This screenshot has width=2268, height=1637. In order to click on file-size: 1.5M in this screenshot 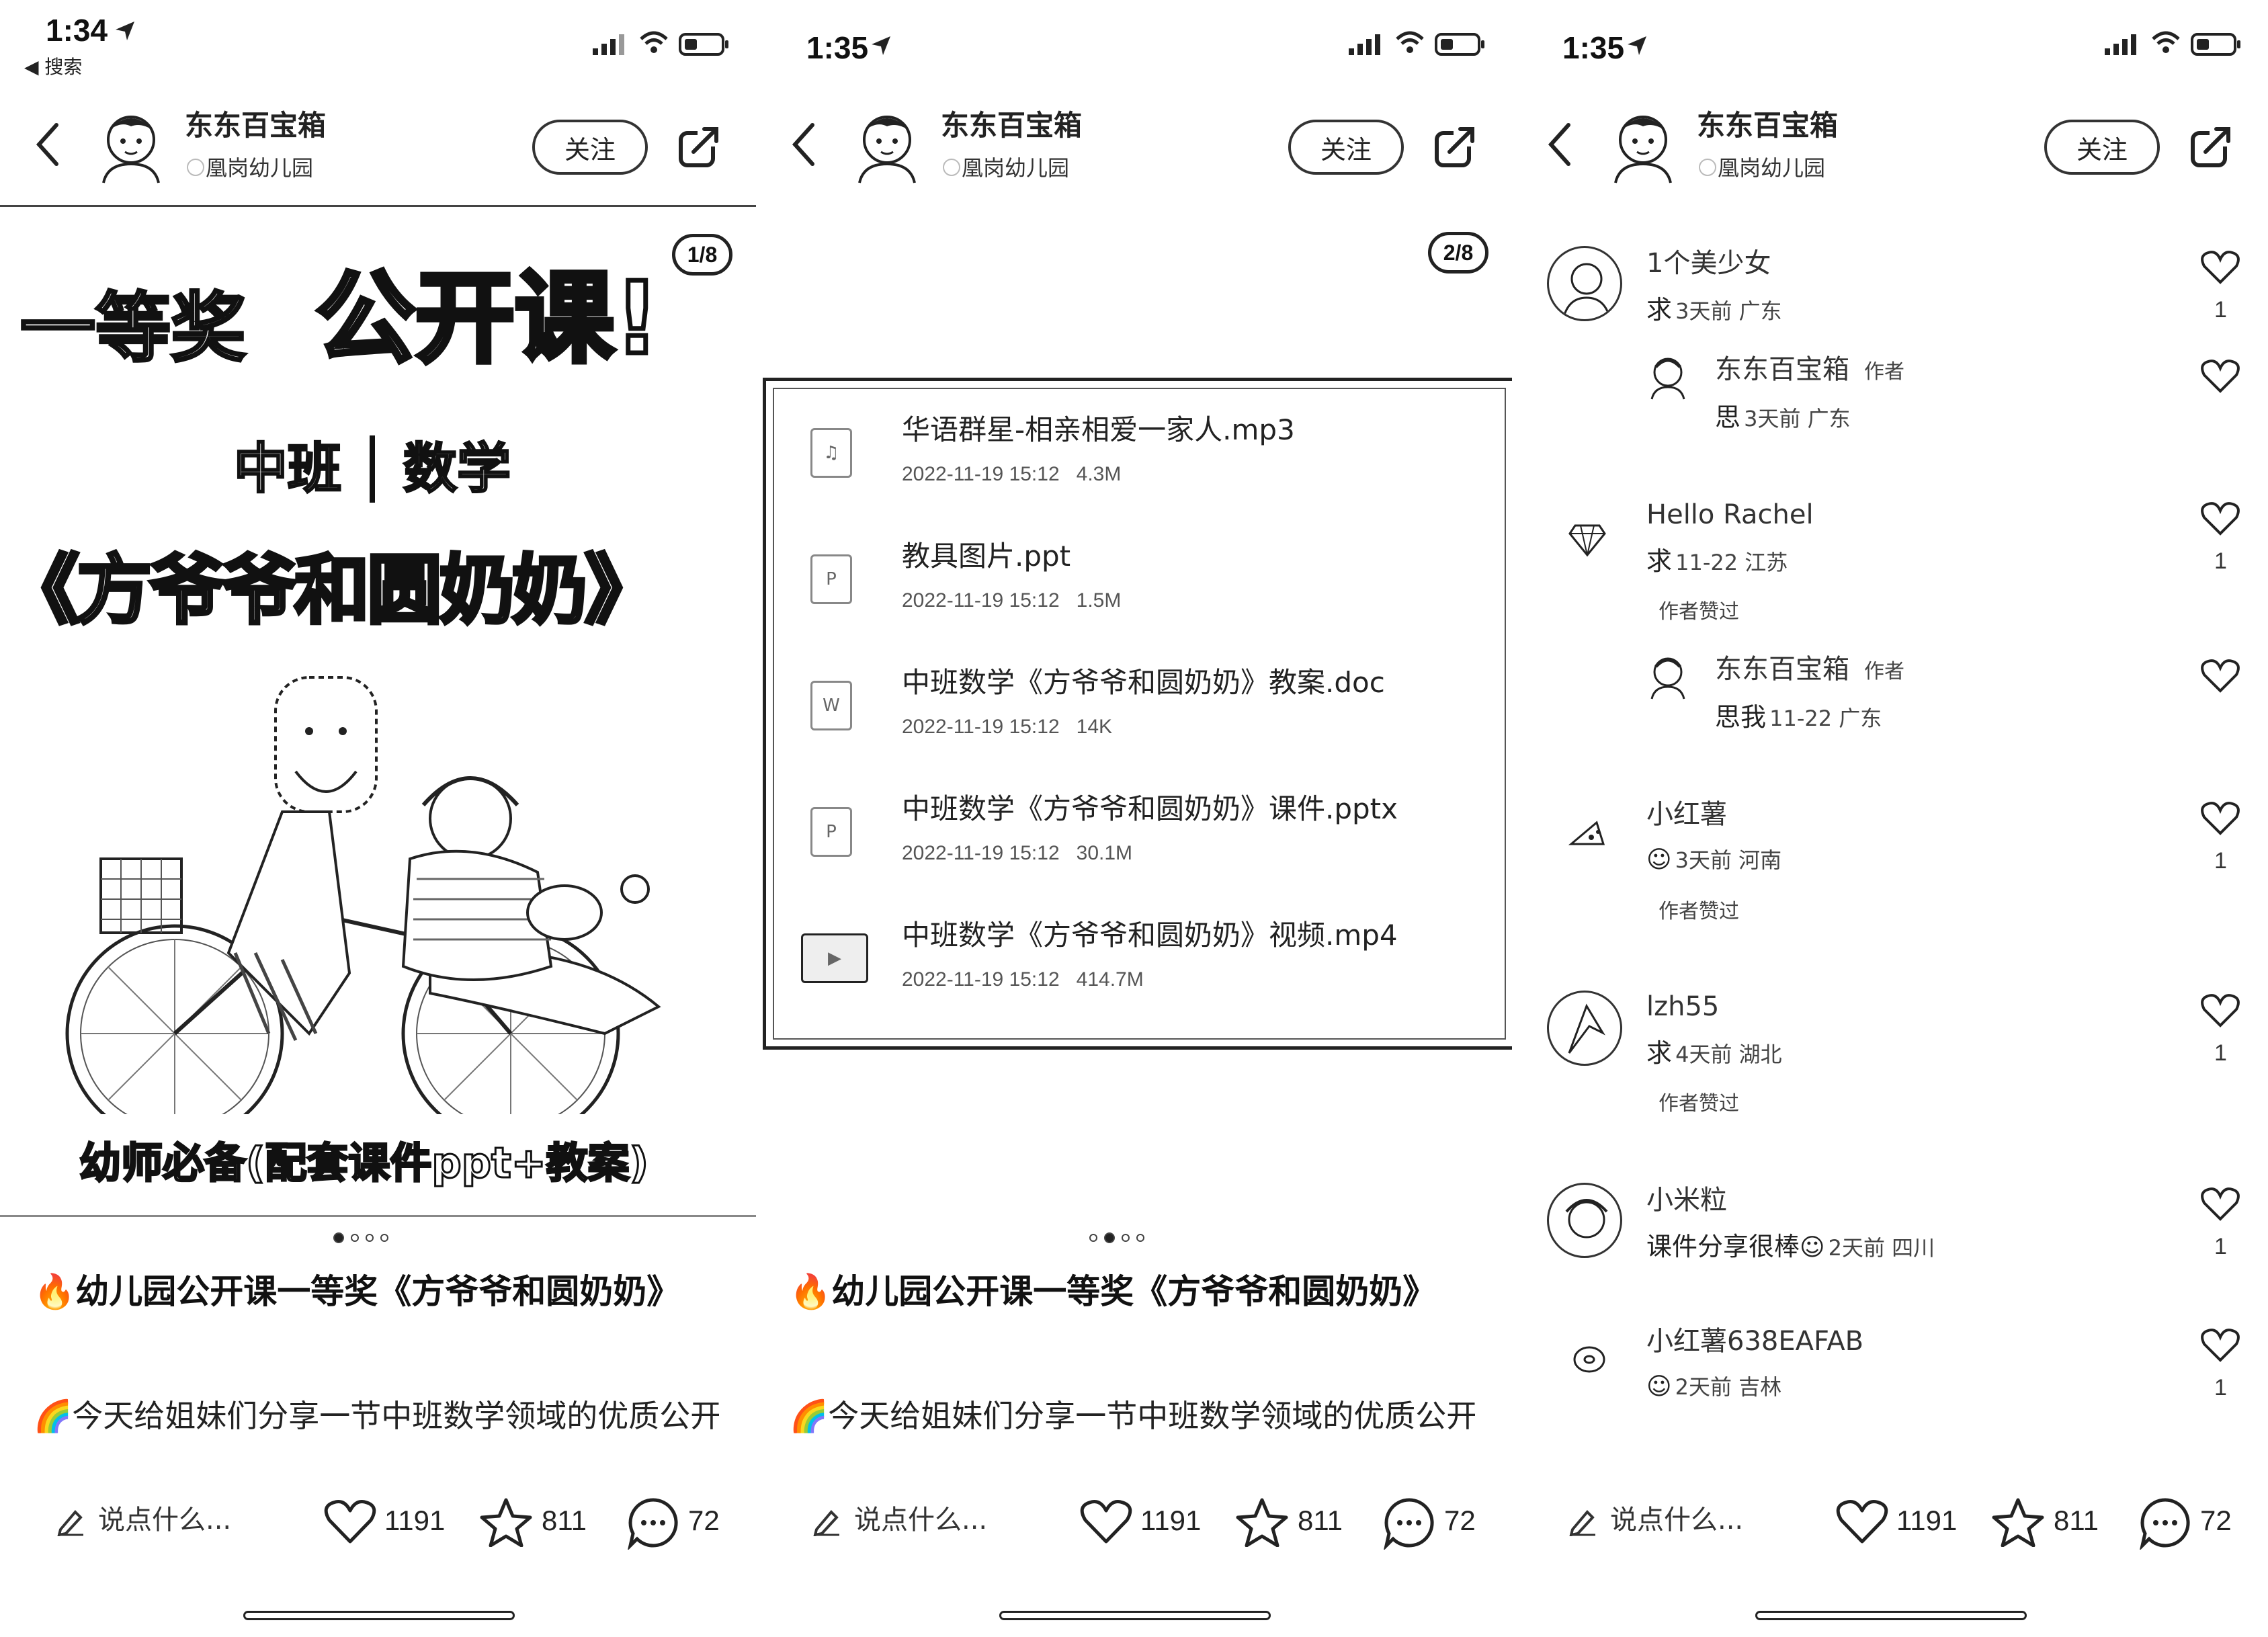, I will do `click(1099, 600)`.